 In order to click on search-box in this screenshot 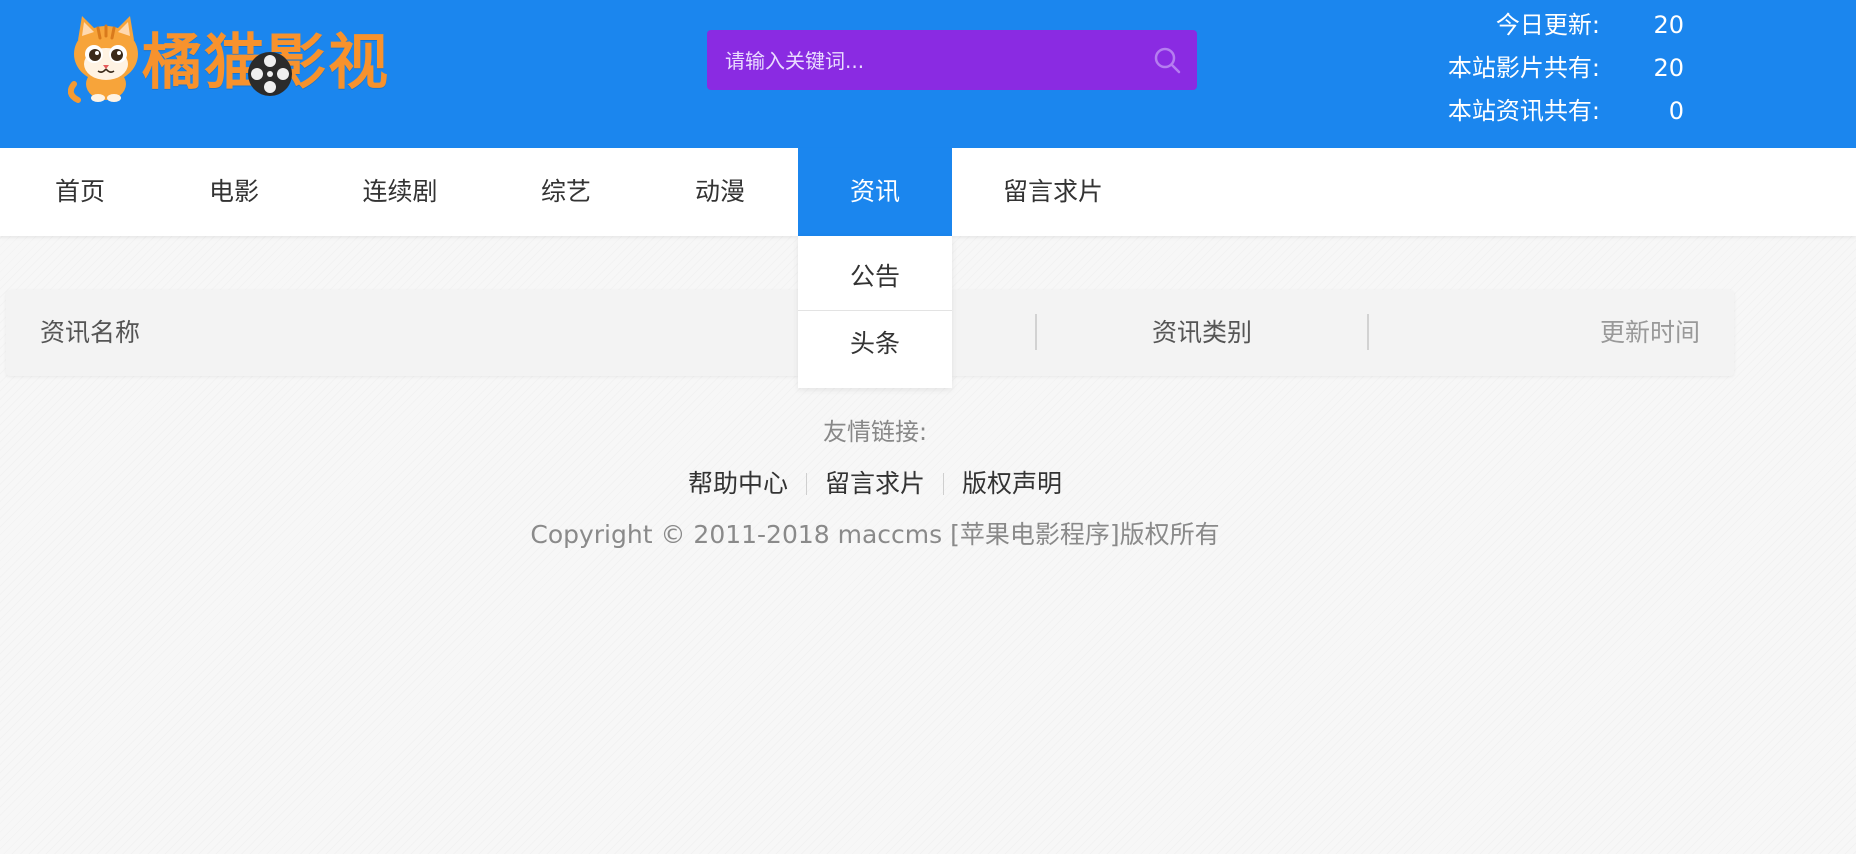, I will do `click(952, 61)`.